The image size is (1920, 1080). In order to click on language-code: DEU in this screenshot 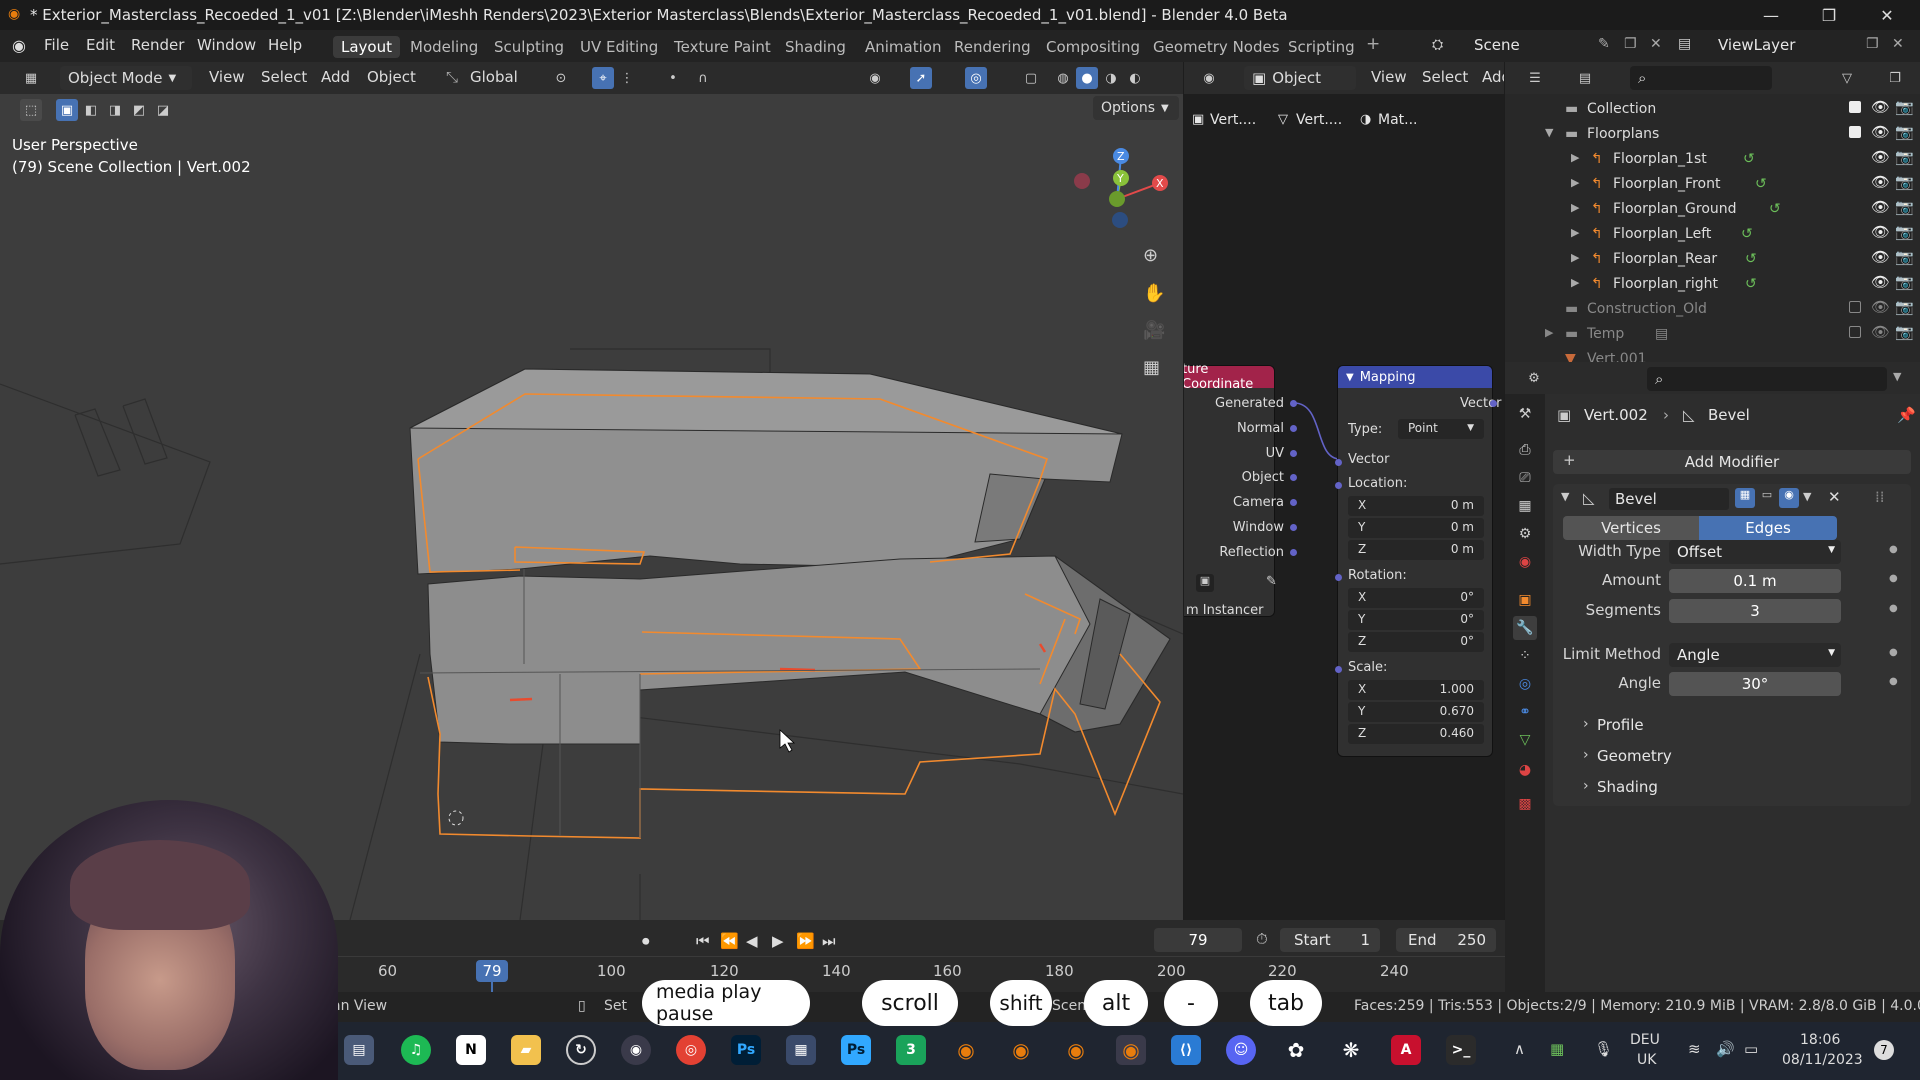, I will do `click(1645, 1040)`.